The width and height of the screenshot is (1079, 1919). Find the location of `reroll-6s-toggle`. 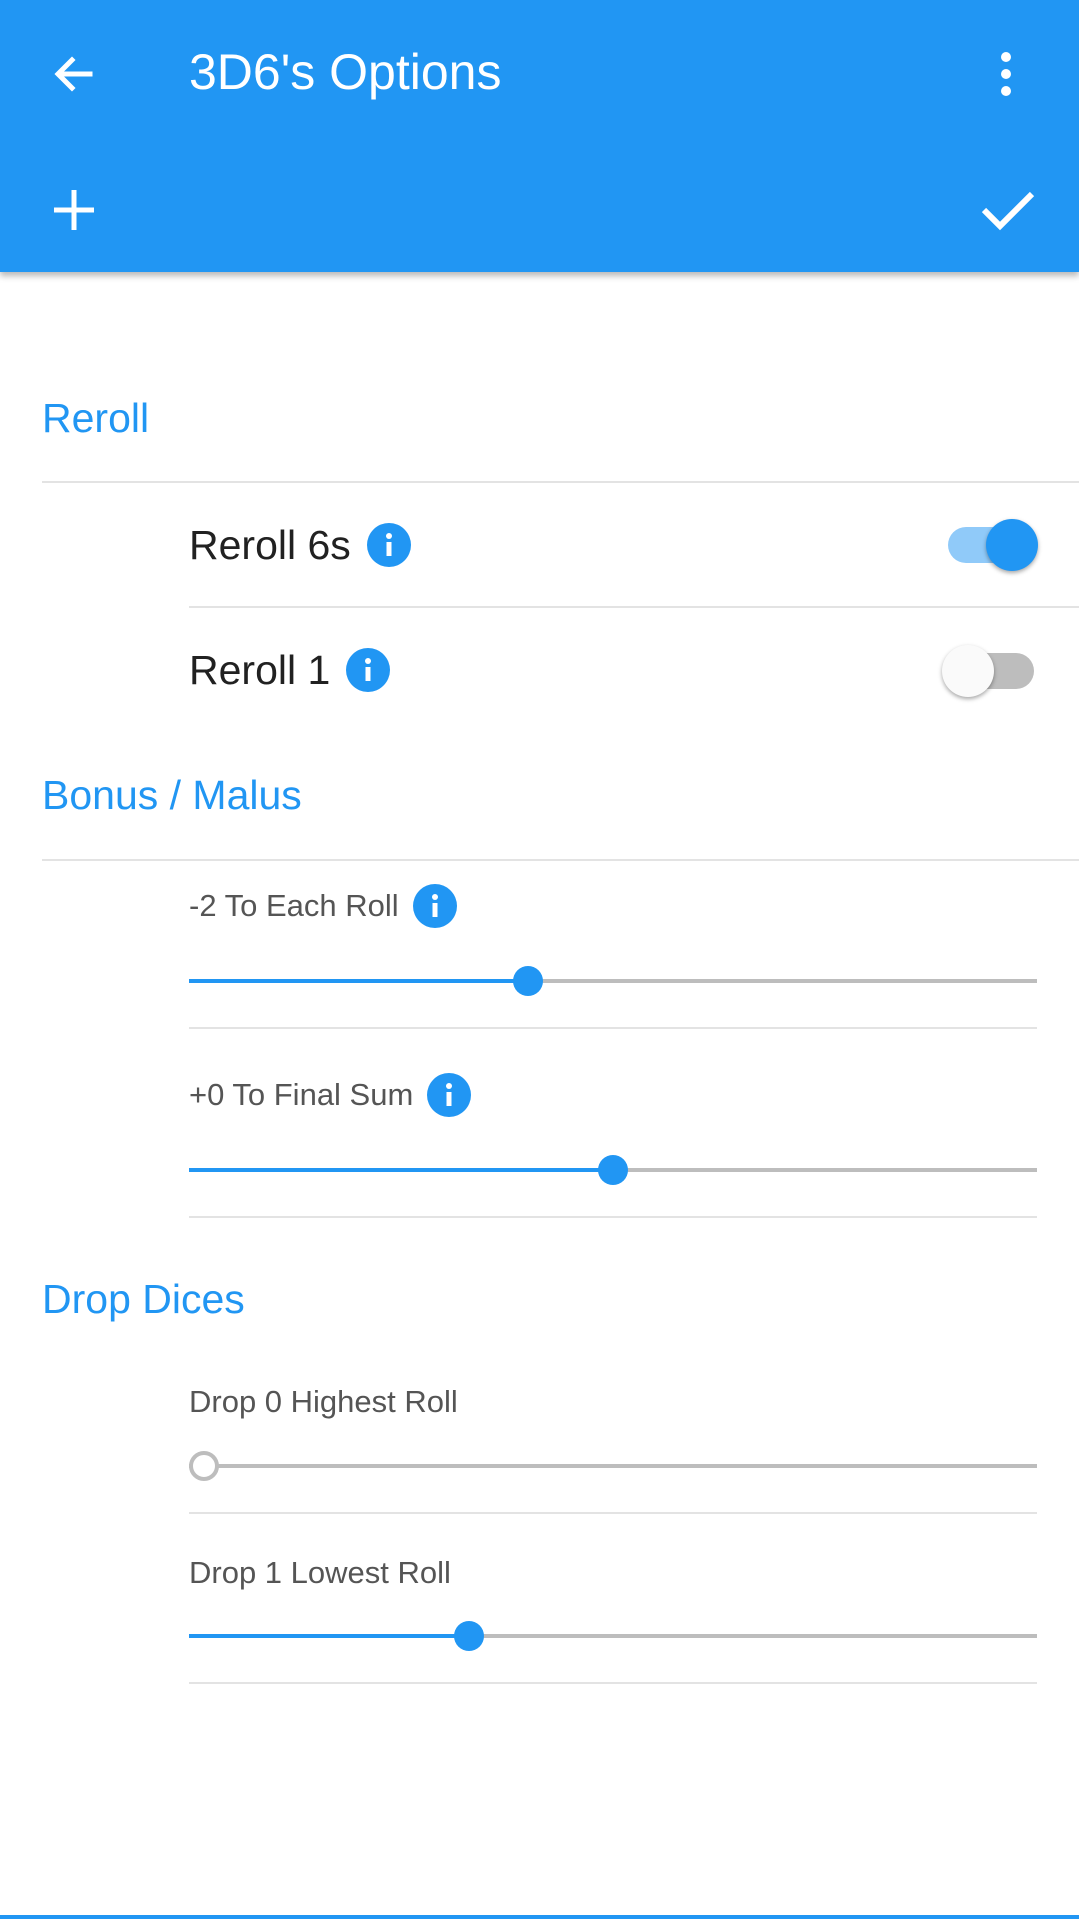

reroll-6s-toggle is located at coordinates (990, 545).